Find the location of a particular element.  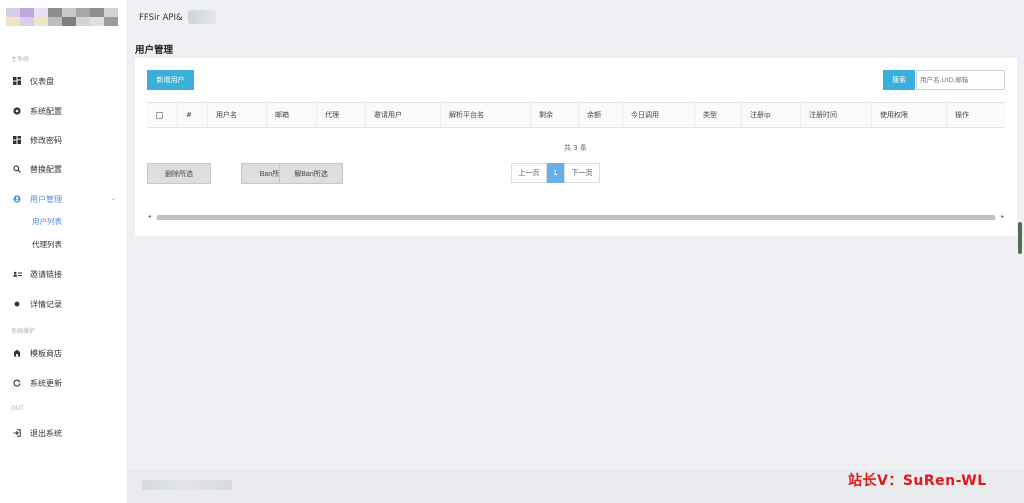

select-all-checkbox is located at coordinates (159, 115).